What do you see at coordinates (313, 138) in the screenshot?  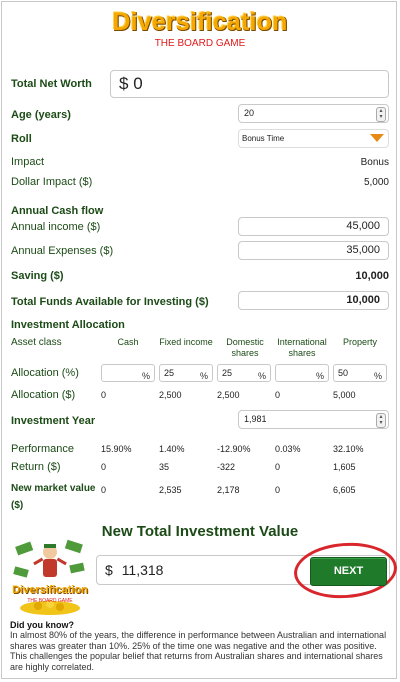 I see `roll-select: Bonus Time` at bounding box center [313, 138].